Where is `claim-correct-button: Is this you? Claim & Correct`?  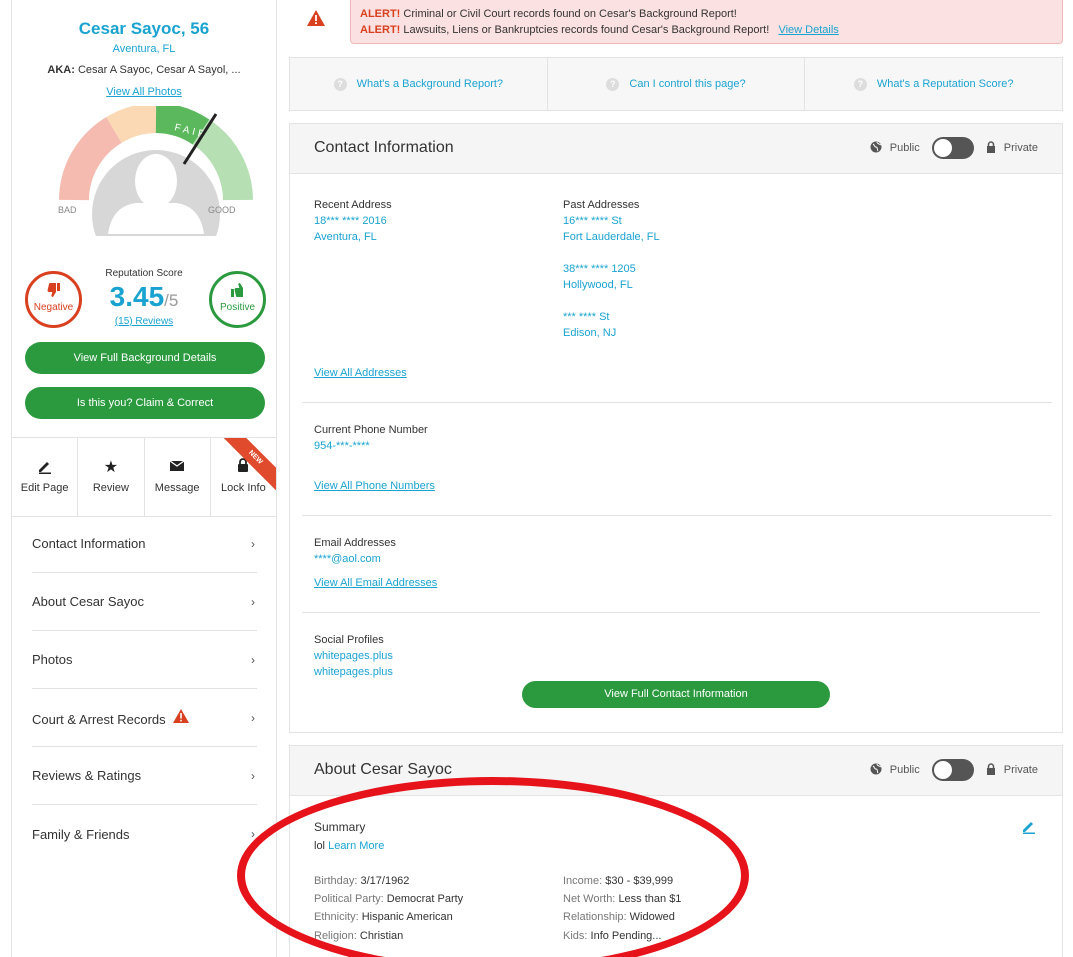
claim-correct-button: Is this you? Claim & Correct is located at coordinates (145, 403).